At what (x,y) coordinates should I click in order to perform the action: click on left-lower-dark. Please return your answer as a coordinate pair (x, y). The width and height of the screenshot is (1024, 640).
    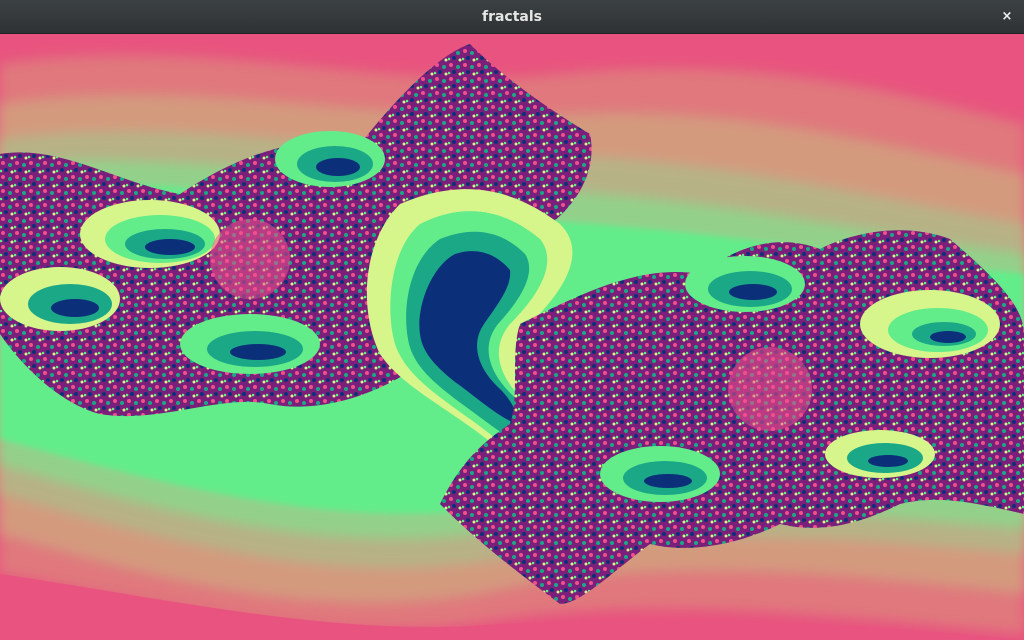
    Looking at the image, I should click on (258, 352).